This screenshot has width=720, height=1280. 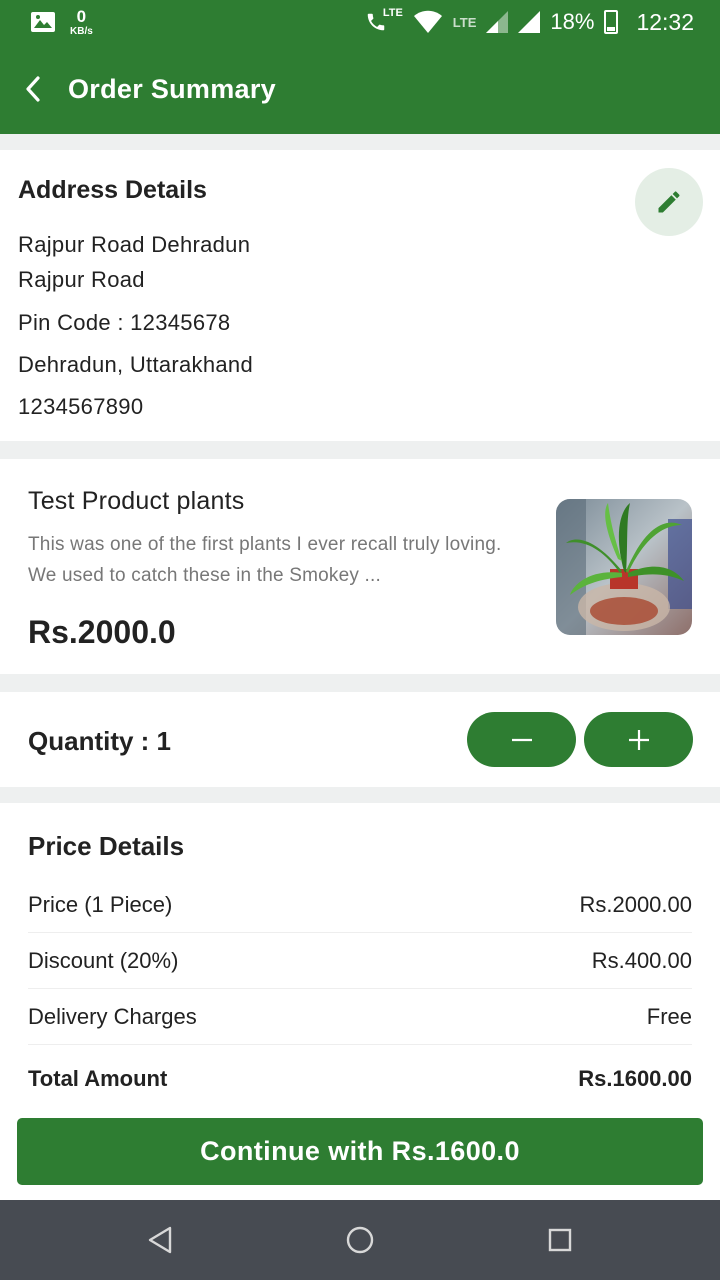 I want to click on address-city-state: Dehradun, Uttarakhand, so click(x=136, y=364).